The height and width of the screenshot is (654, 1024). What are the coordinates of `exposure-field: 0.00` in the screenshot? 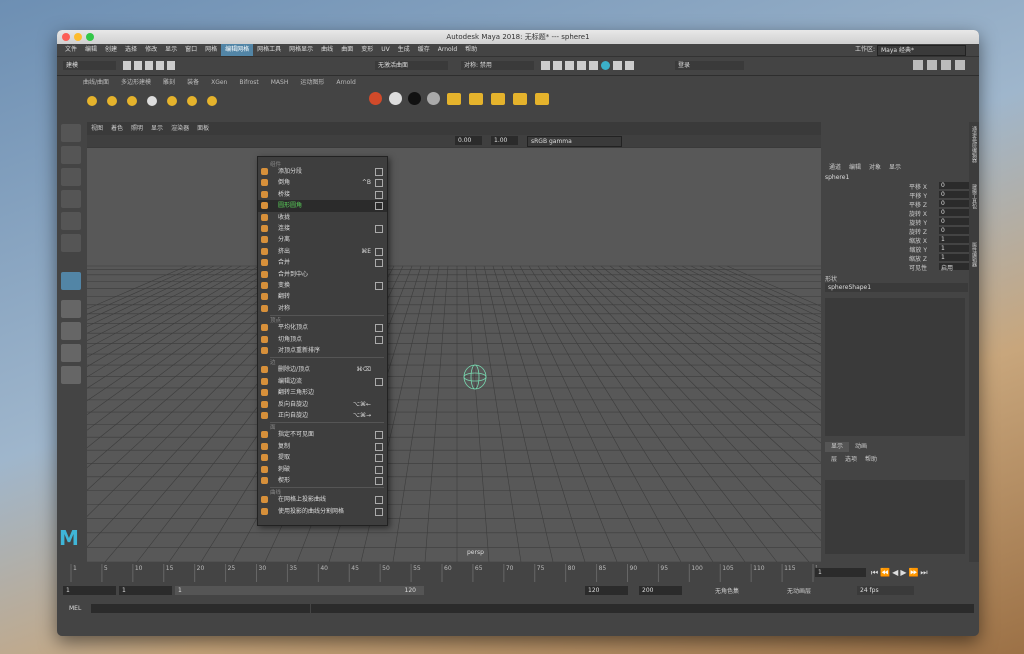 It's located at (468, 140).